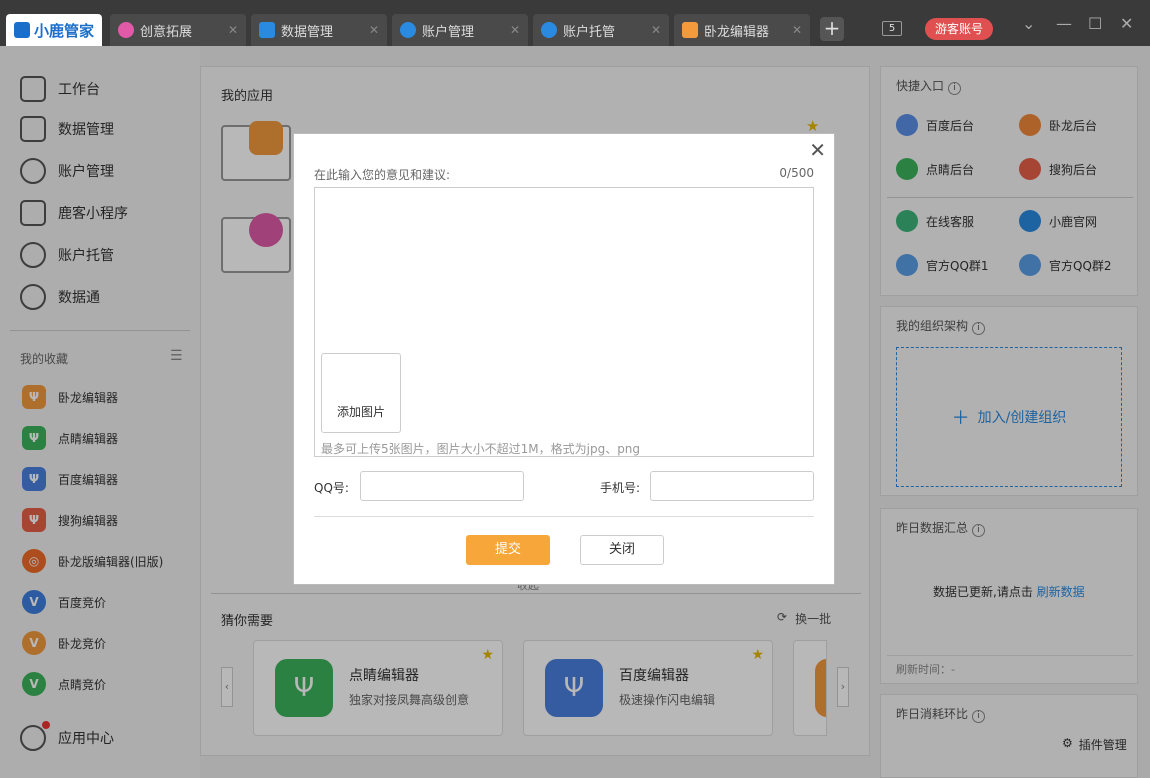 The image size is (1150, 778). I want to click on qq-label: QQ号:, so click(331, 487).